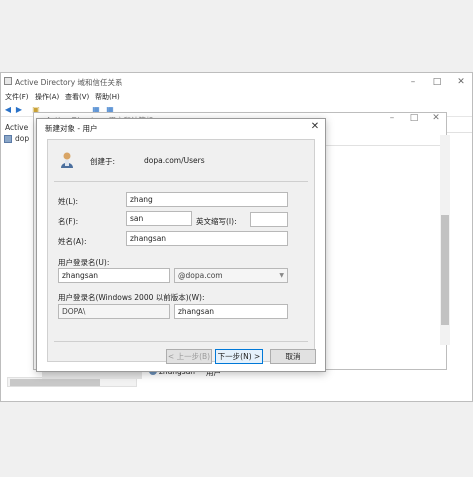 This screenshot has width=473, height=477. Describe the element at coordinates (159, 218) in the screenshot. I see `first-name-field: san` at that location.